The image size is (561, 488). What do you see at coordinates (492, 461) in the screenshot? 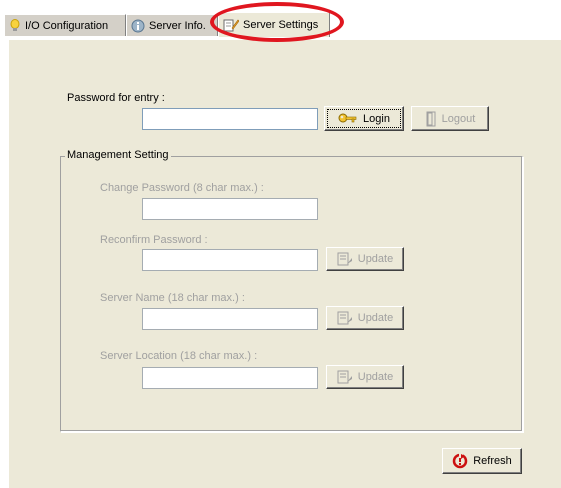
I see `refresh-label: Refresh` at bounding box center [492, 461].